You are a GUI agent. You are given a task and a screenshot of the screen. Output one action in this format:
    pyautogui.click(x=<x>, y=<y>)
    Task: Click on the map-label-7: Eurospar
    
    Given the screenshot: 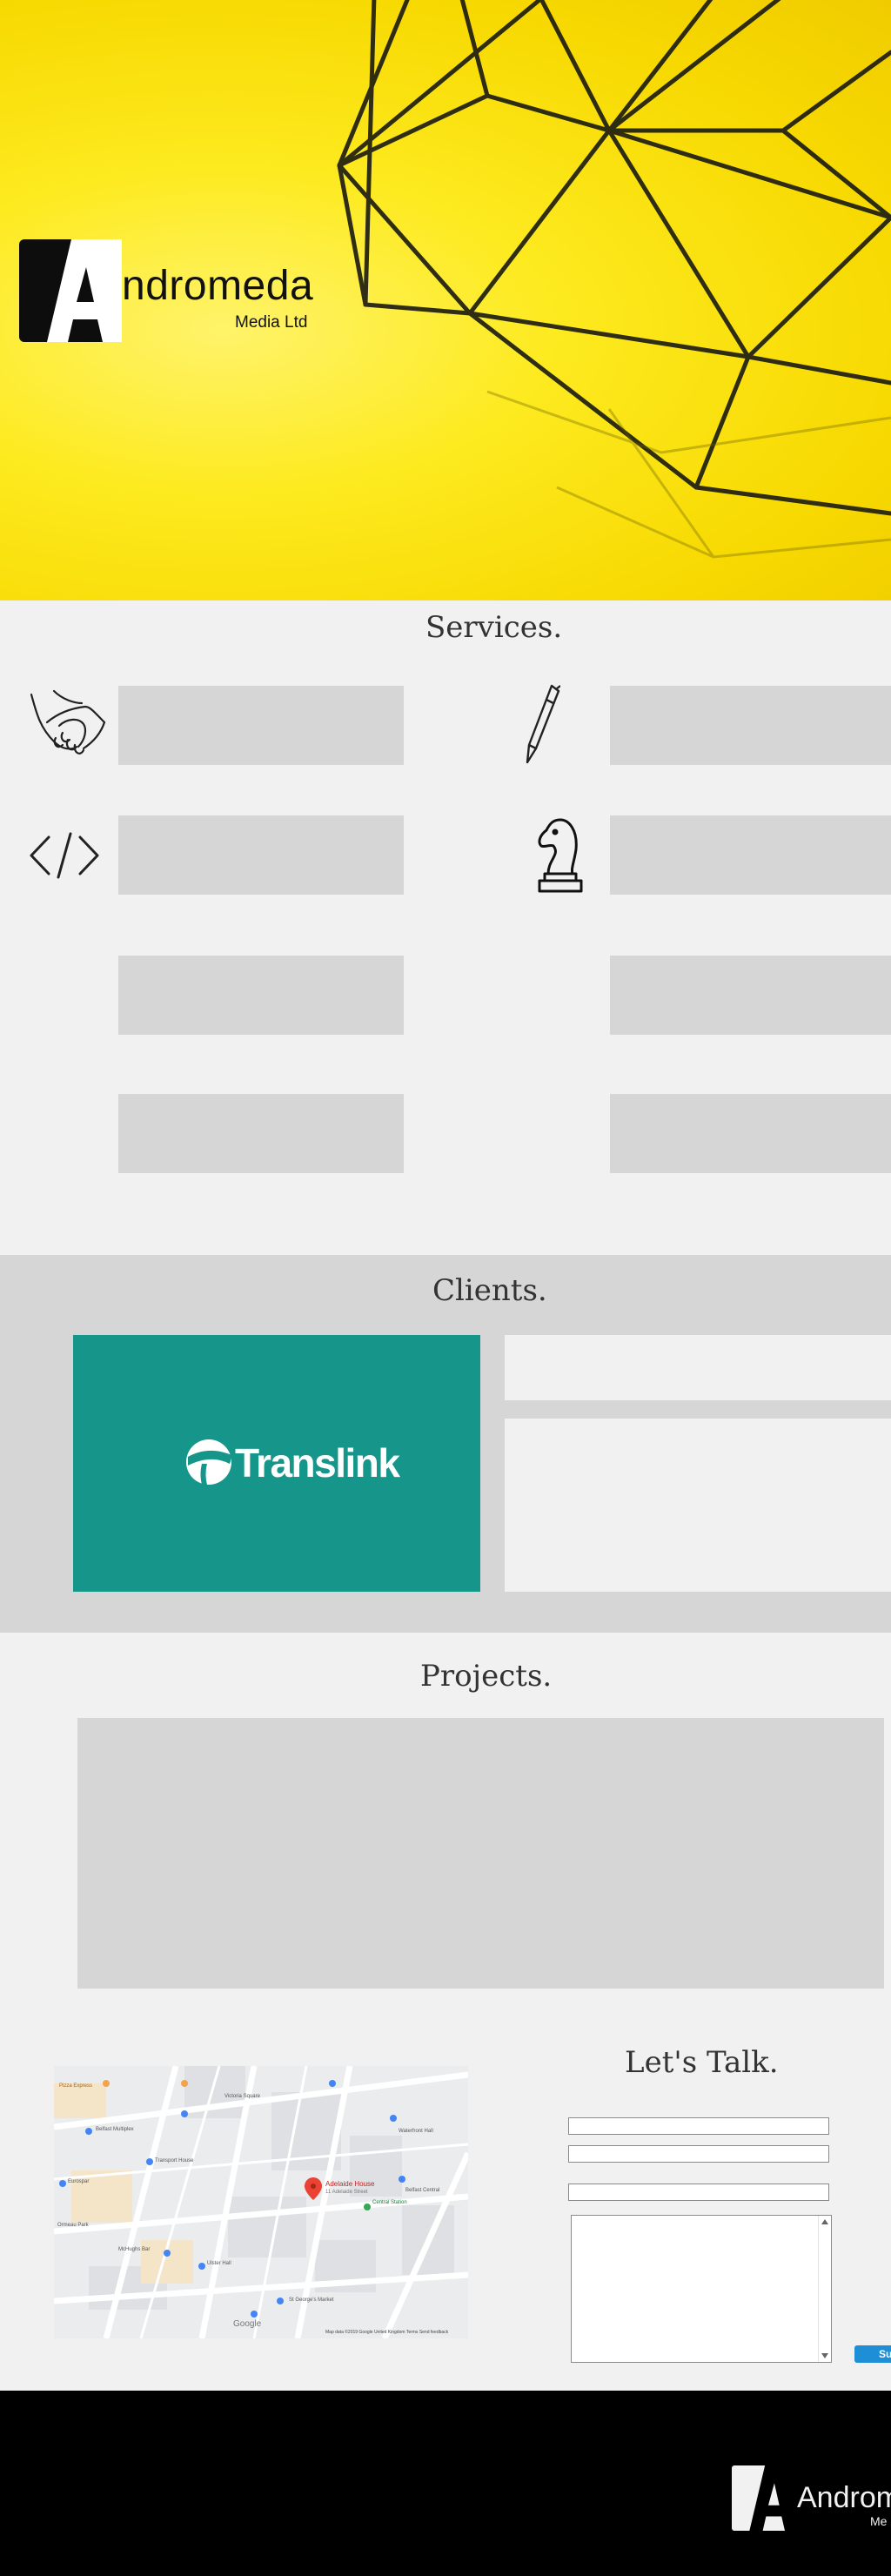 What is the action you would take?
    pyautogui.click(x=79, y=2182)
    